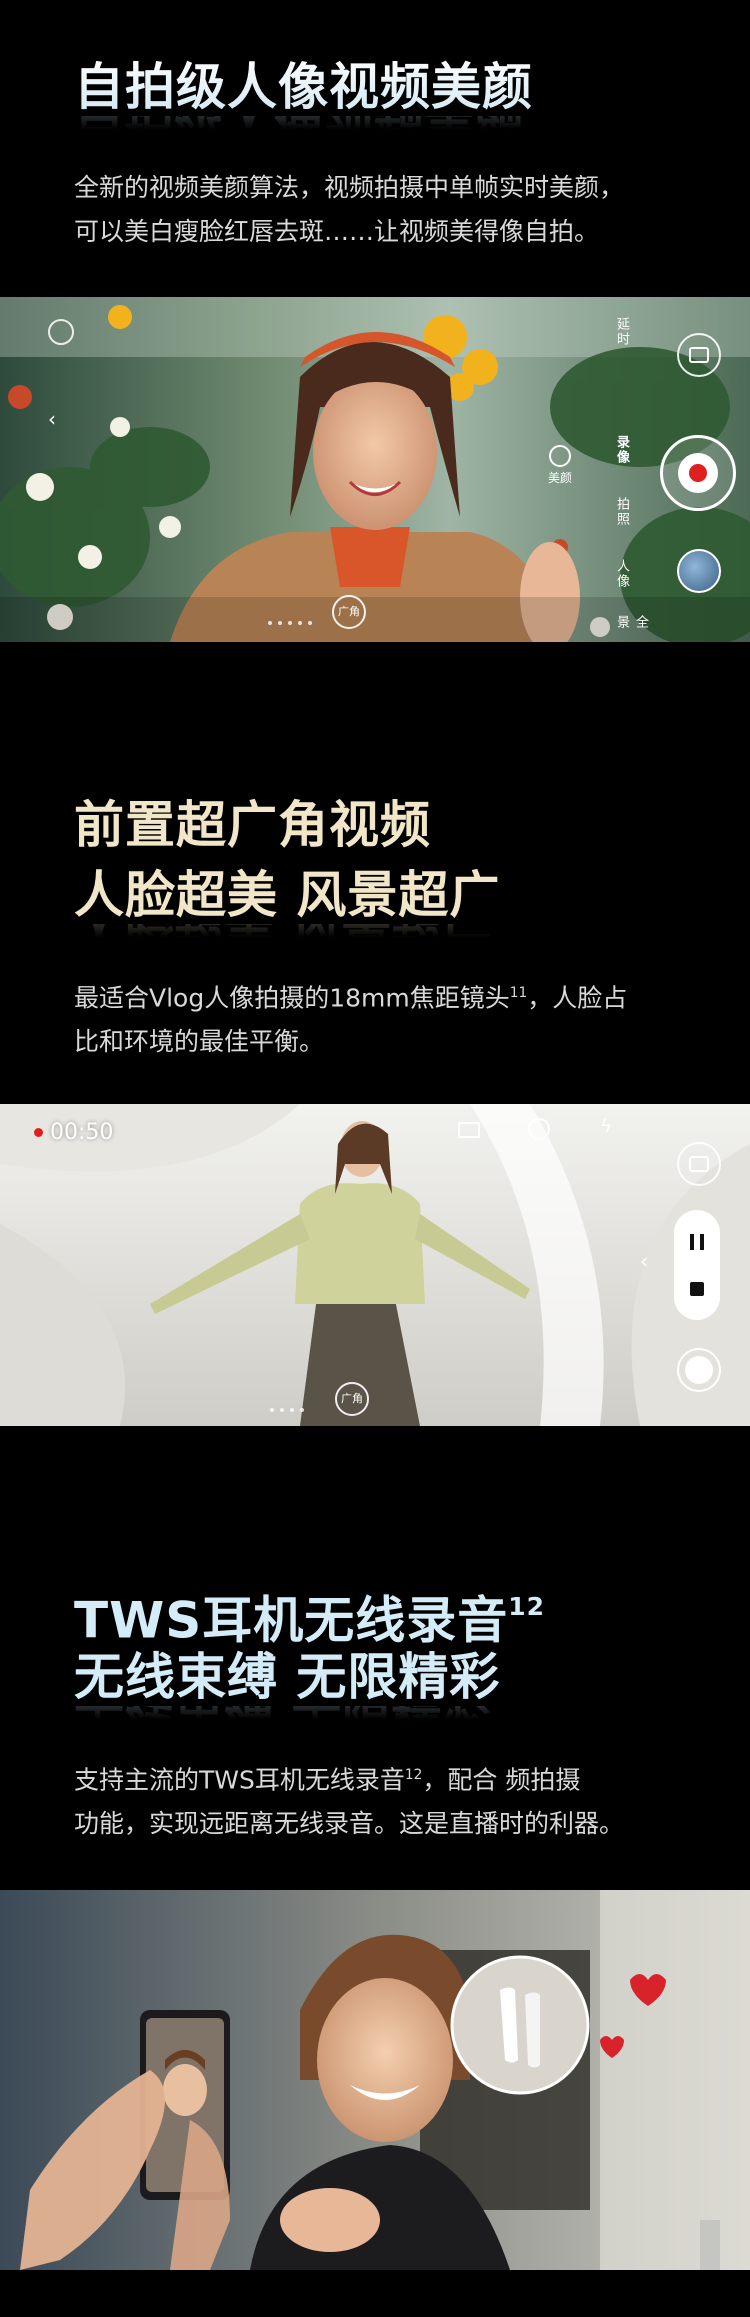 This screenshot has width=750, height=2317. What do you see at coordinates (252, 825) in the screenshot?
I see `section-title-line1: 前置超广角视频` at bounding box center [252, 825].